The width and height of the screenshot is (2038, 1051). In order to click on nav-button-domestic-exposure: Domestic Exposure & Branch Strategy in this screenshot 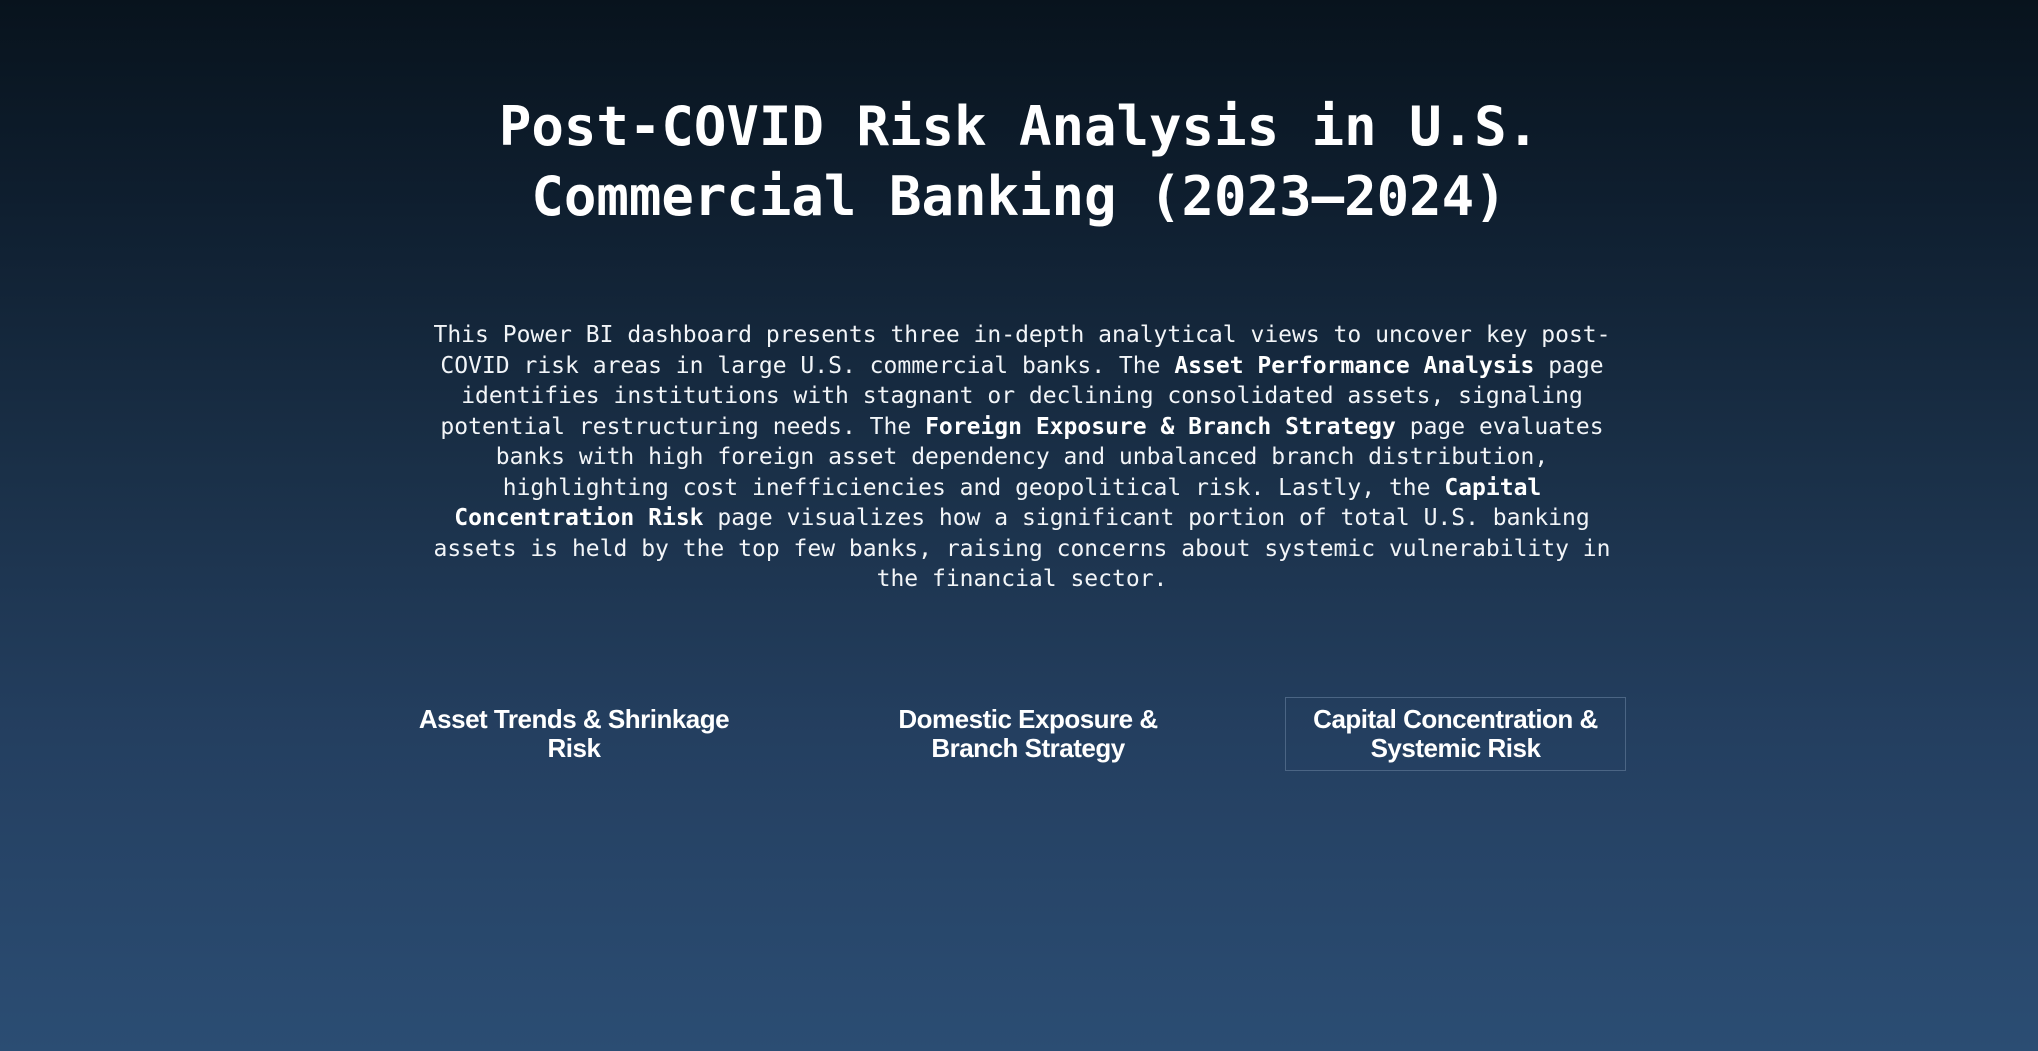, I will do `click(1028, 734)`.